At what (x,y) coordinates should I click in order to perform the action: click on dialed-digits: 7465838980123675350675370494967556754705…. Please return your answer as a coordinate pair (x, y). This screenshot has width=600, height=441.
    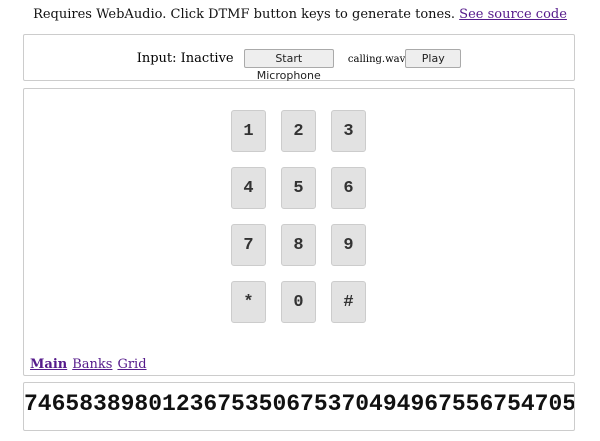
    Looking at the image, I should click on (299, 404).